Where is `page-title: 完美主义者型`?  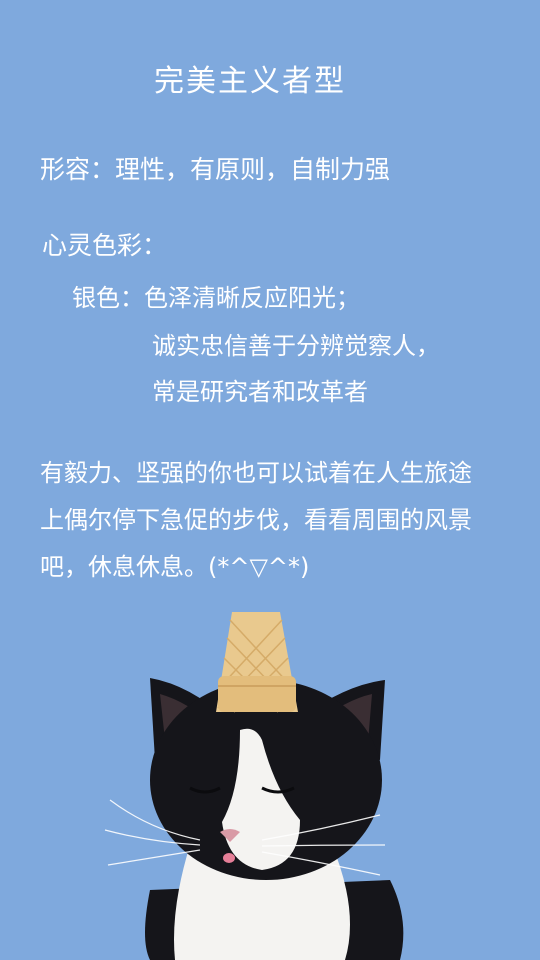
page-title: 完美主义者型 is located at coordinates (250, 81).